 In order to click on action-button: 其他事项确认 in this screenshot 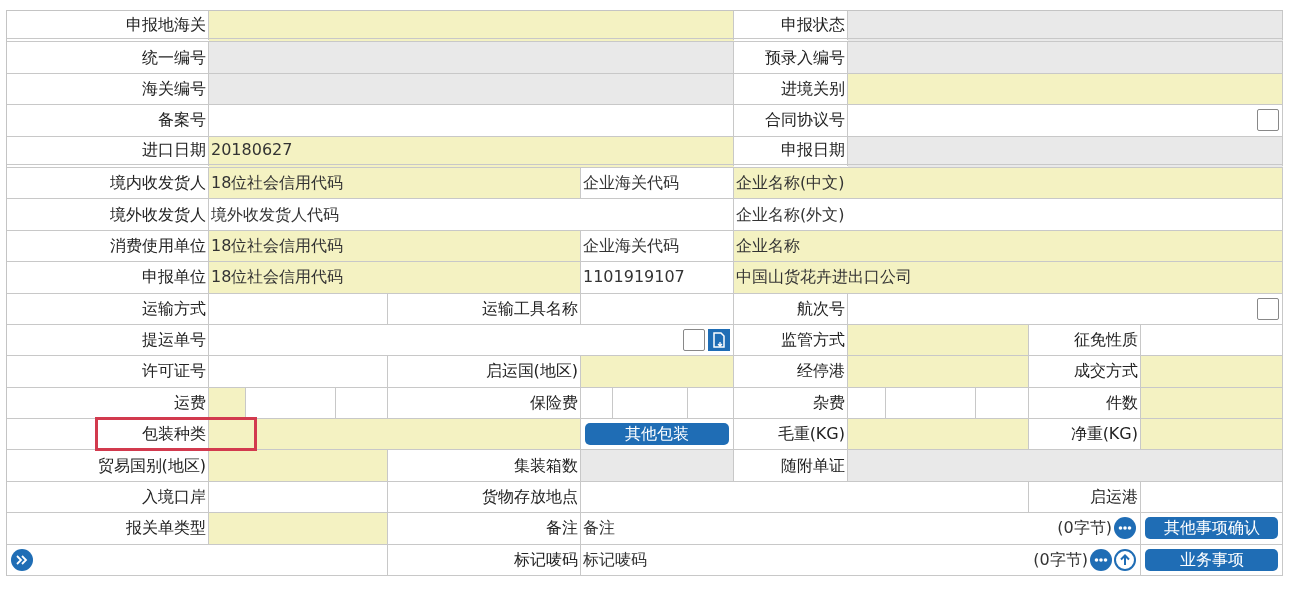, I will do `click(1211, 528)`.